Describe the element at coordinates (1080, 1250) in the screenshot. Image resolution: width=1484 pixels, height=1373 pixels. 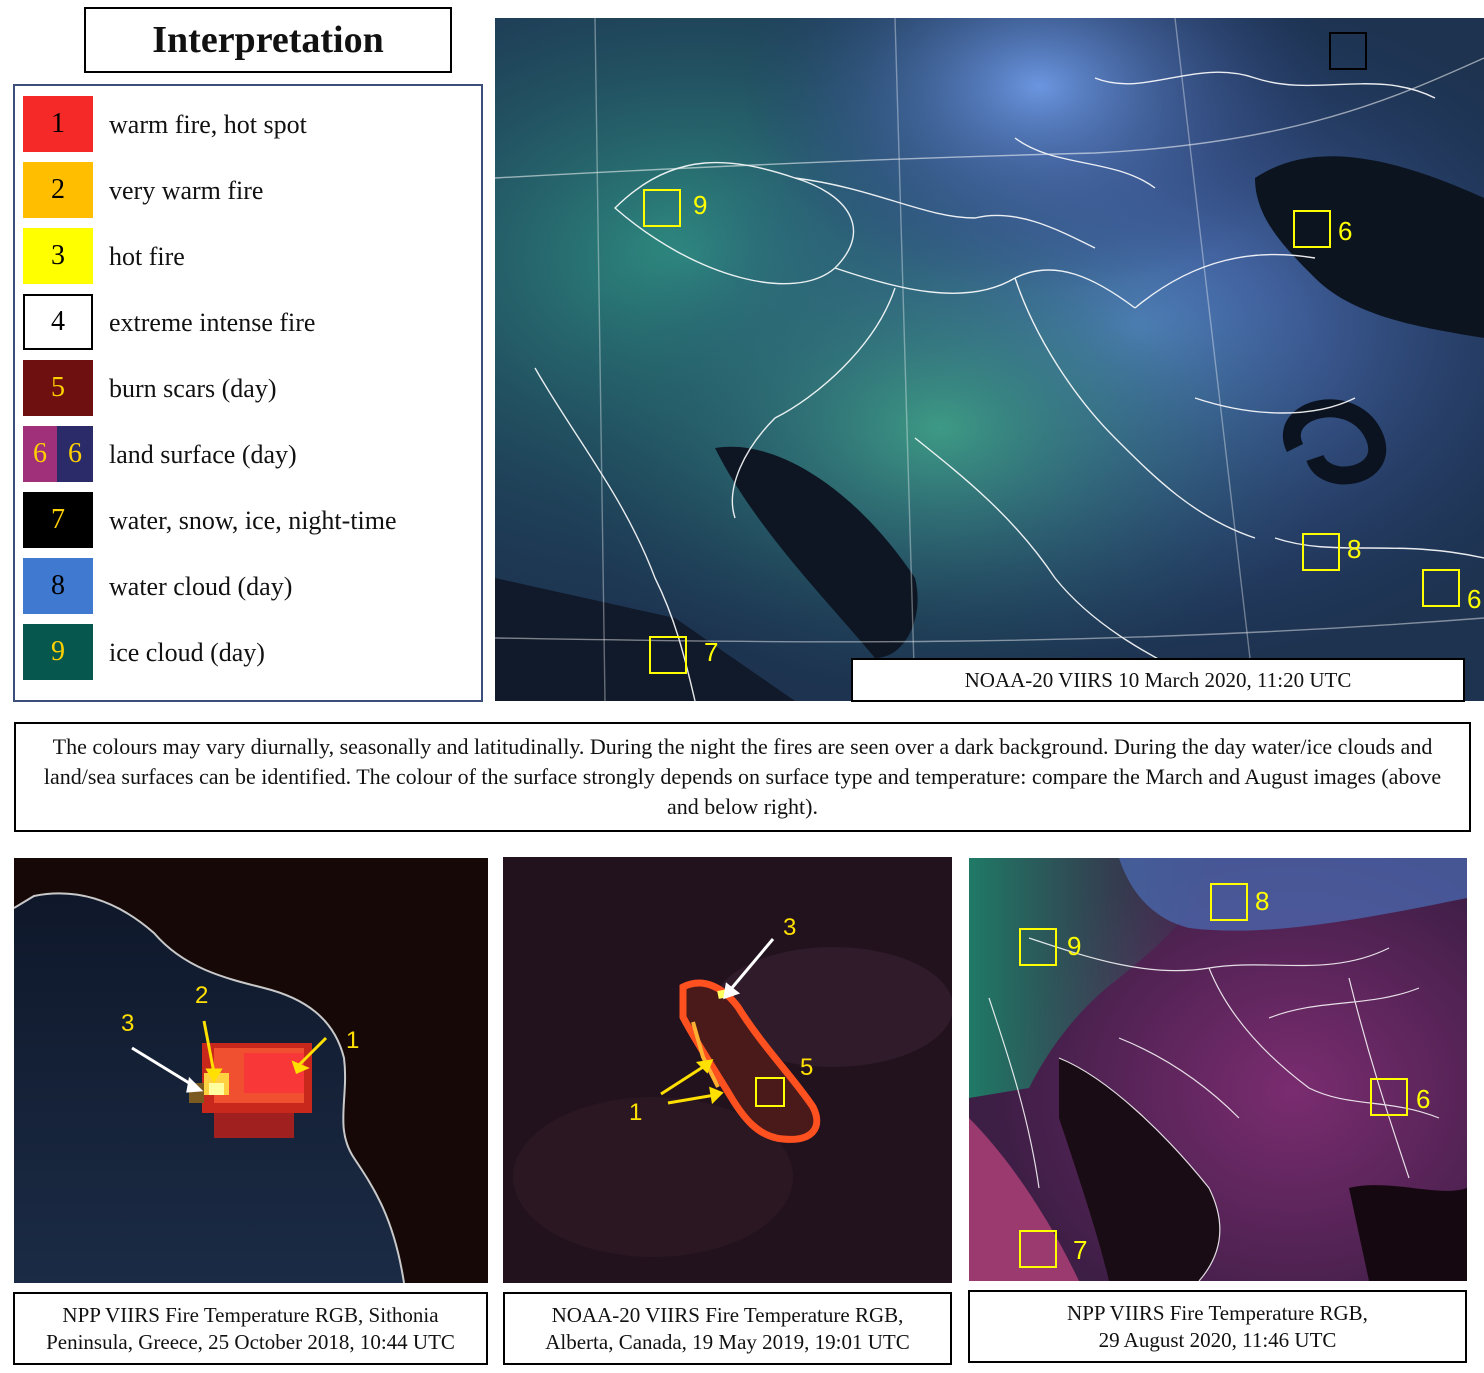
I see `august-label-7: 7` at that location.